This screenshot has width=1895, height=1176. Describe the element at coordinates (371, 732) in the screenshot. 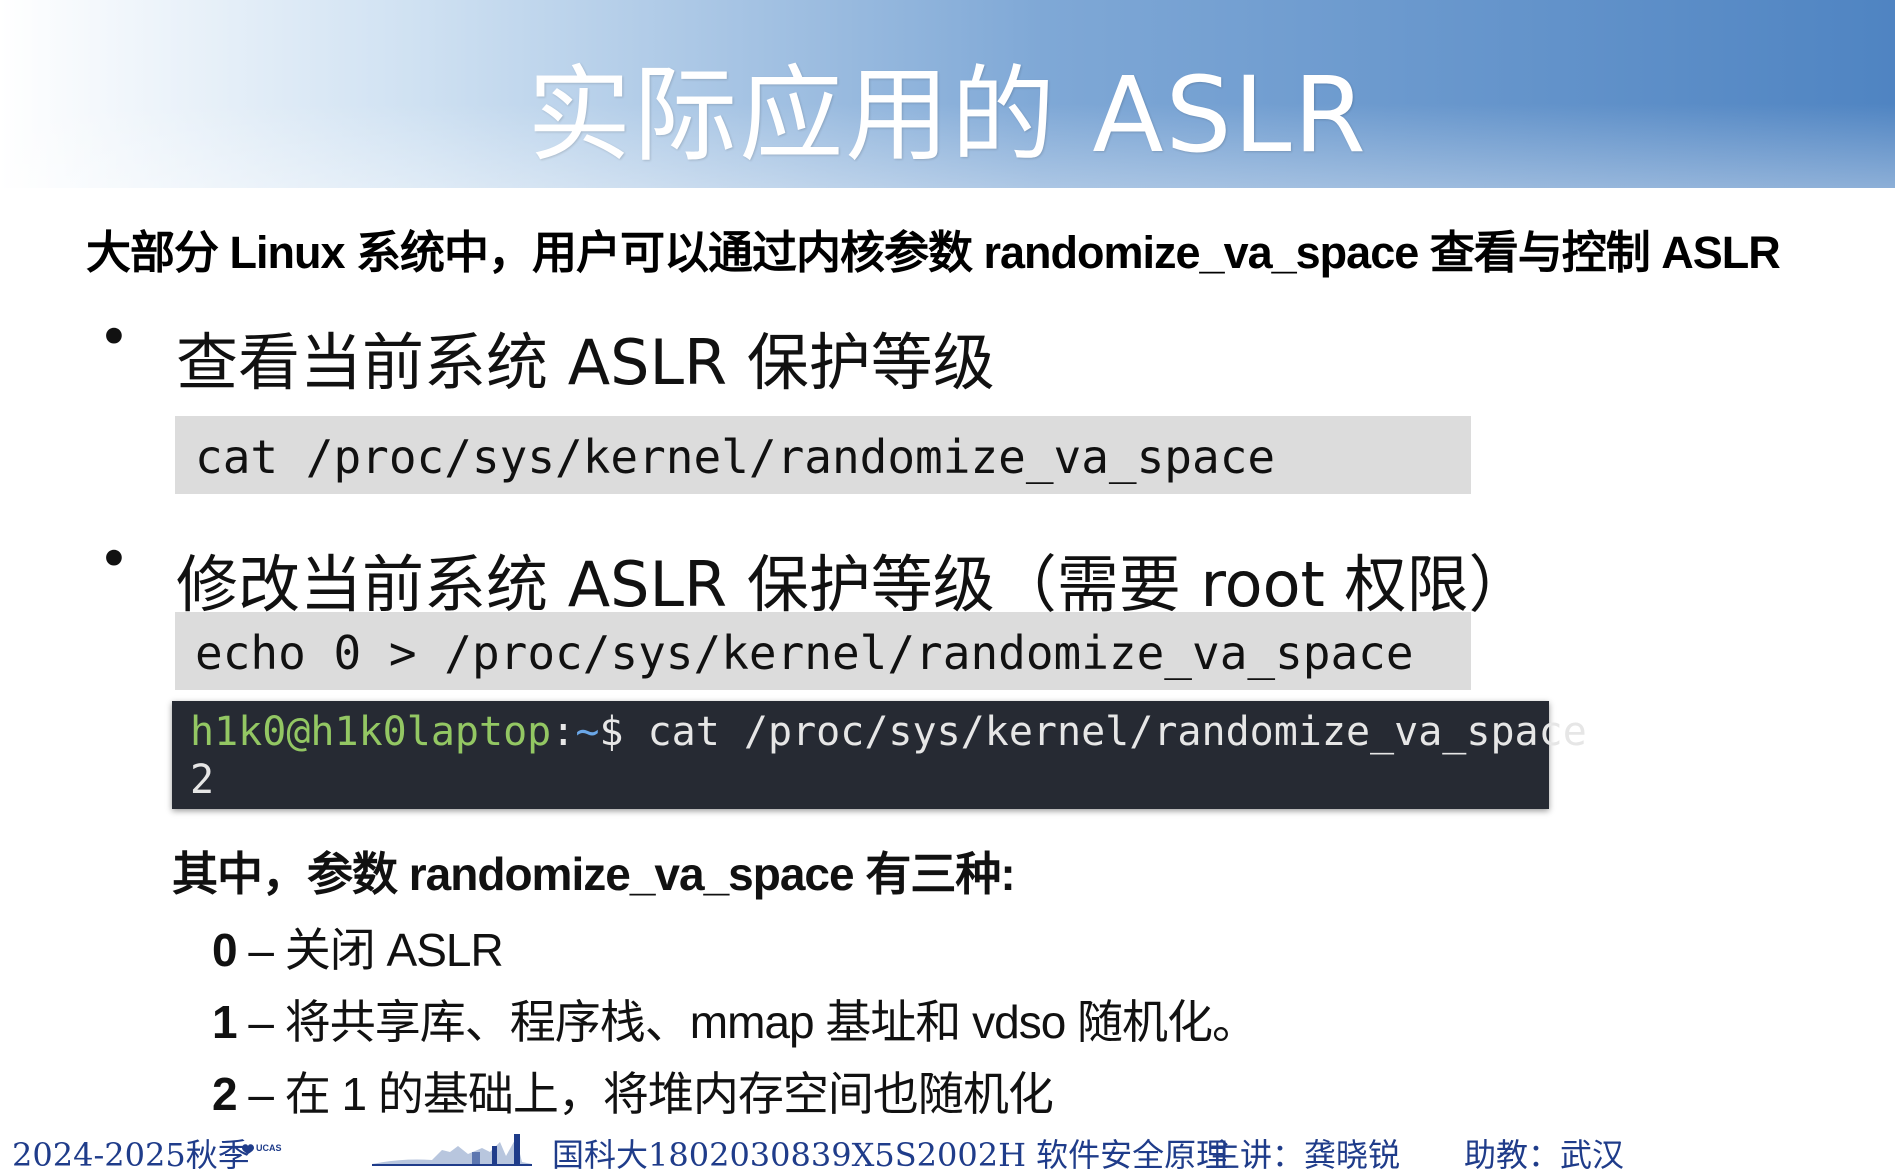

I see `terminal-prompt-user: h1k0@h1k0laptop` at that location.